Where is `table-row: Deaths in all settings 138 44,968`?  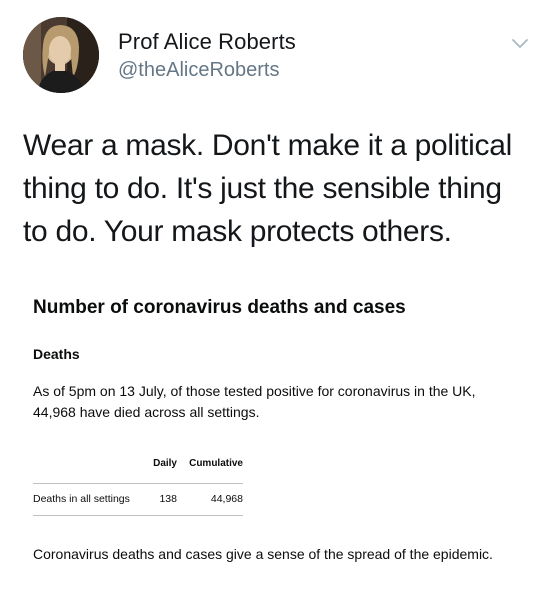 table-row: Deaths in all settings 138 44,968 is located at coordinates (138, 499).